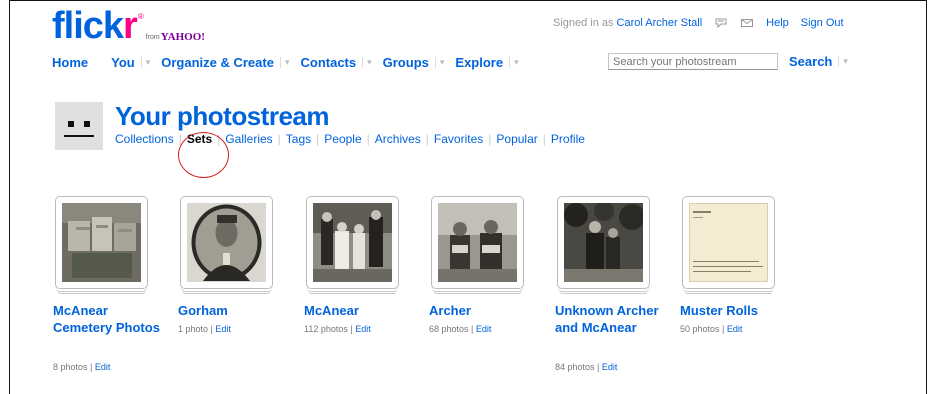 The image size is (933, 394). I want to click on set-title: McAnear, so click(359, 310).